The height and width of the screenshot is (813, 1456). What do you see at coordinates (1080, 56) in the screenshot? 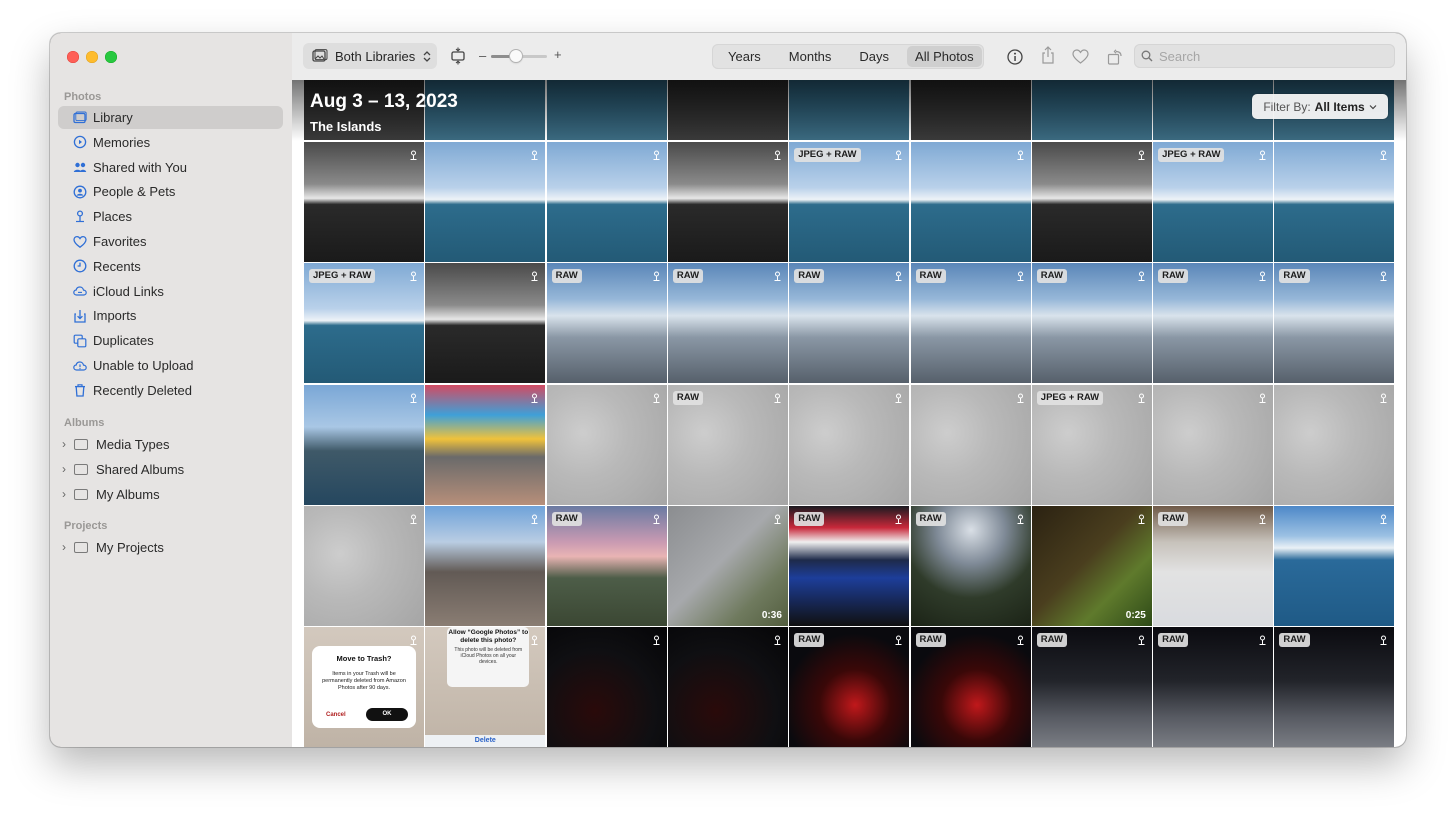
I see `favorite-heart-icon` at bounding box center [1080, 56].